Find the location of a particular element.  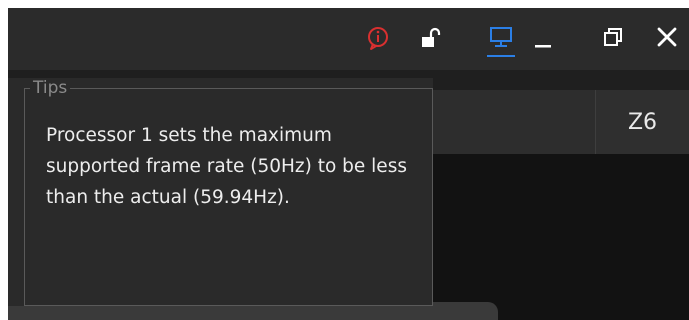

unlock-icon is located at coordinates (430, 38).